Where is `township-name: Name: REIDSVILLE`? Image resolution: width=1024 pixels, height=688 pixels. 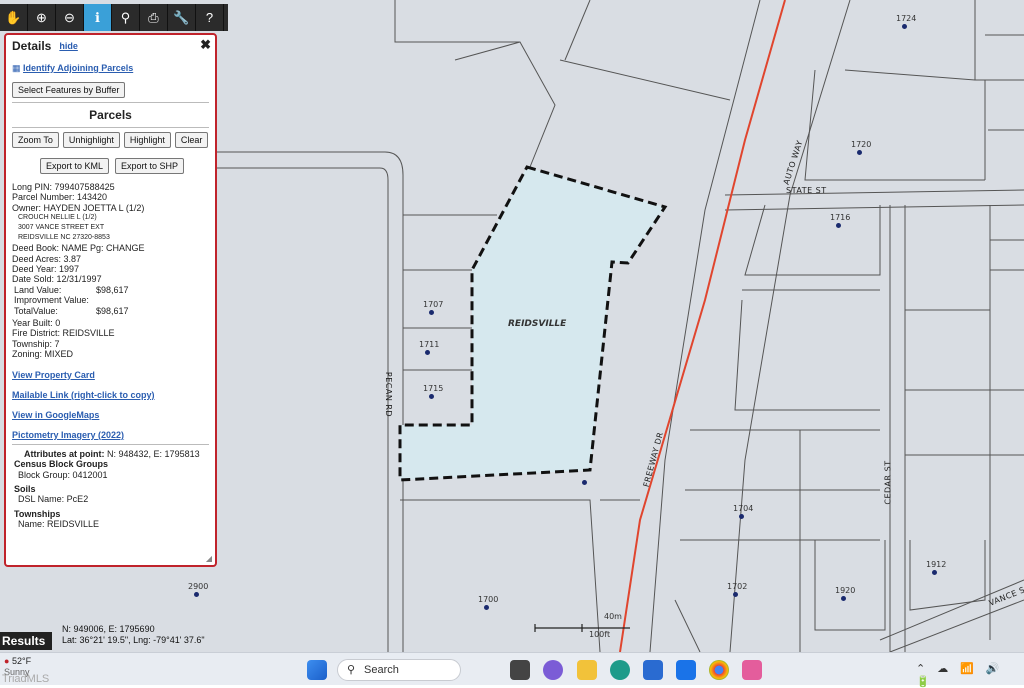 township-name: Name: REIDSVILLE is located at coordinates (59, 524).